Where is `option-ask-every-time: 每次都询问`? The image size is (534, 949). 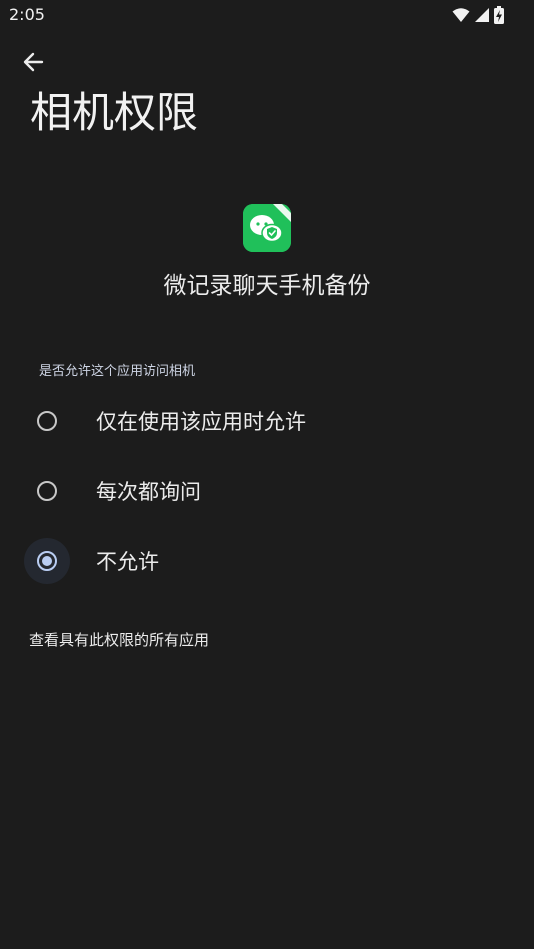 option-ask-every-time: 每次都询问 is located at coordinates (269, 491).